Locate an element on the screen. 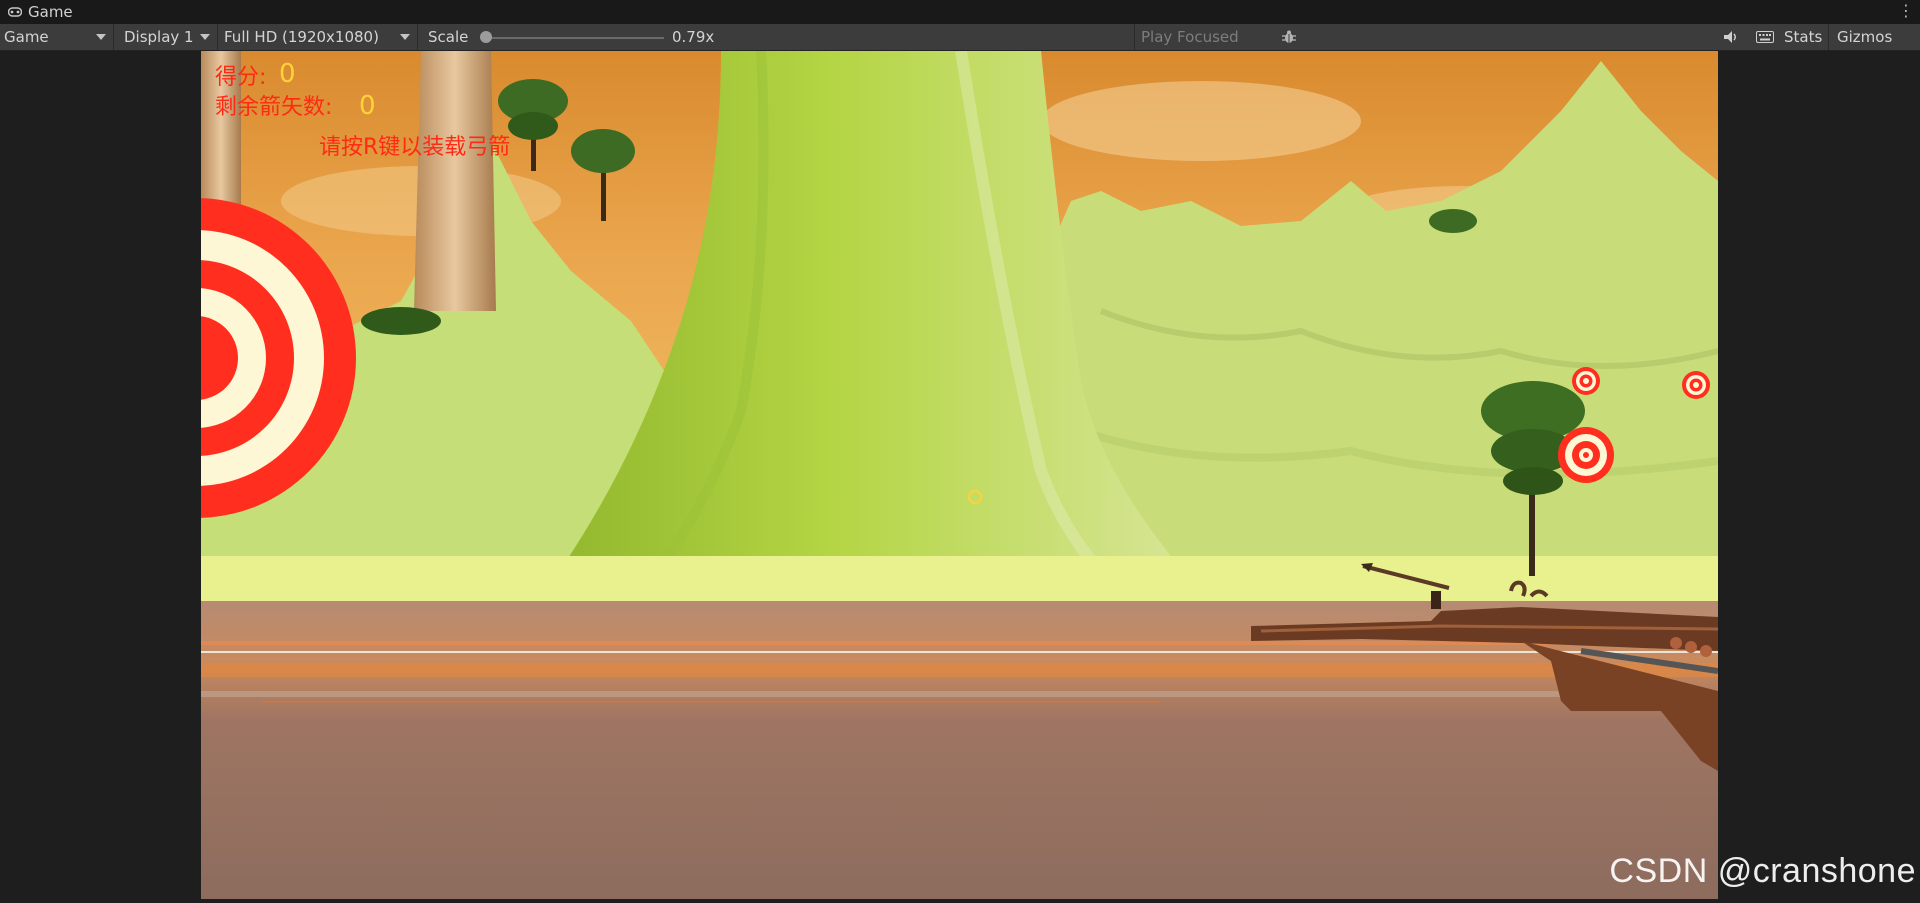 The image size is (1920, 903). gamepad-icon is located at coordinates (15, 12).